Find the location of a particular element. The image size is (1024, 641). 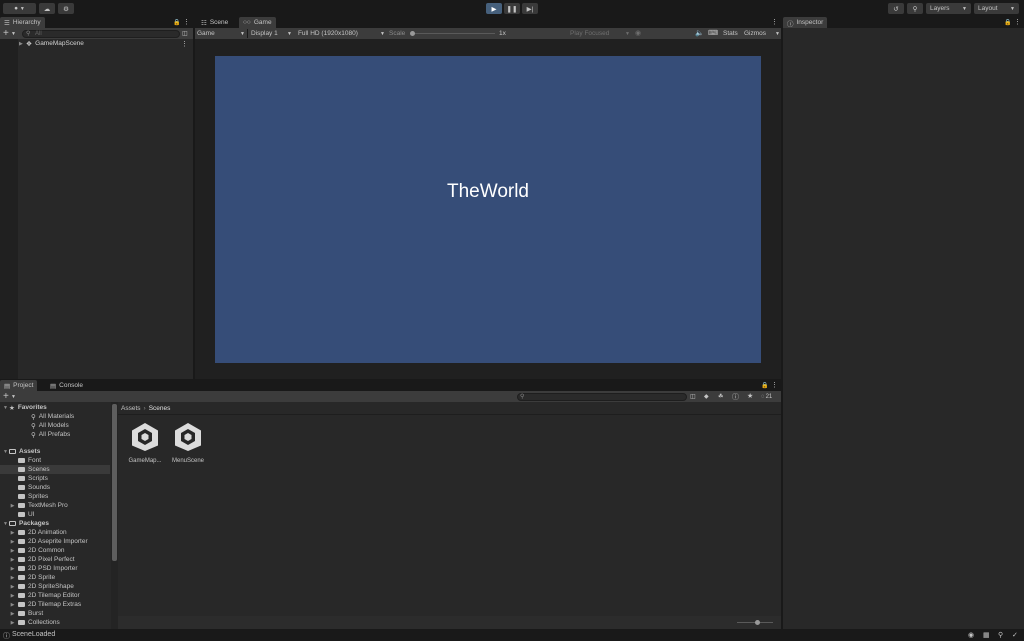

collab-button: ⚙ is located at coordinates (66, 8).